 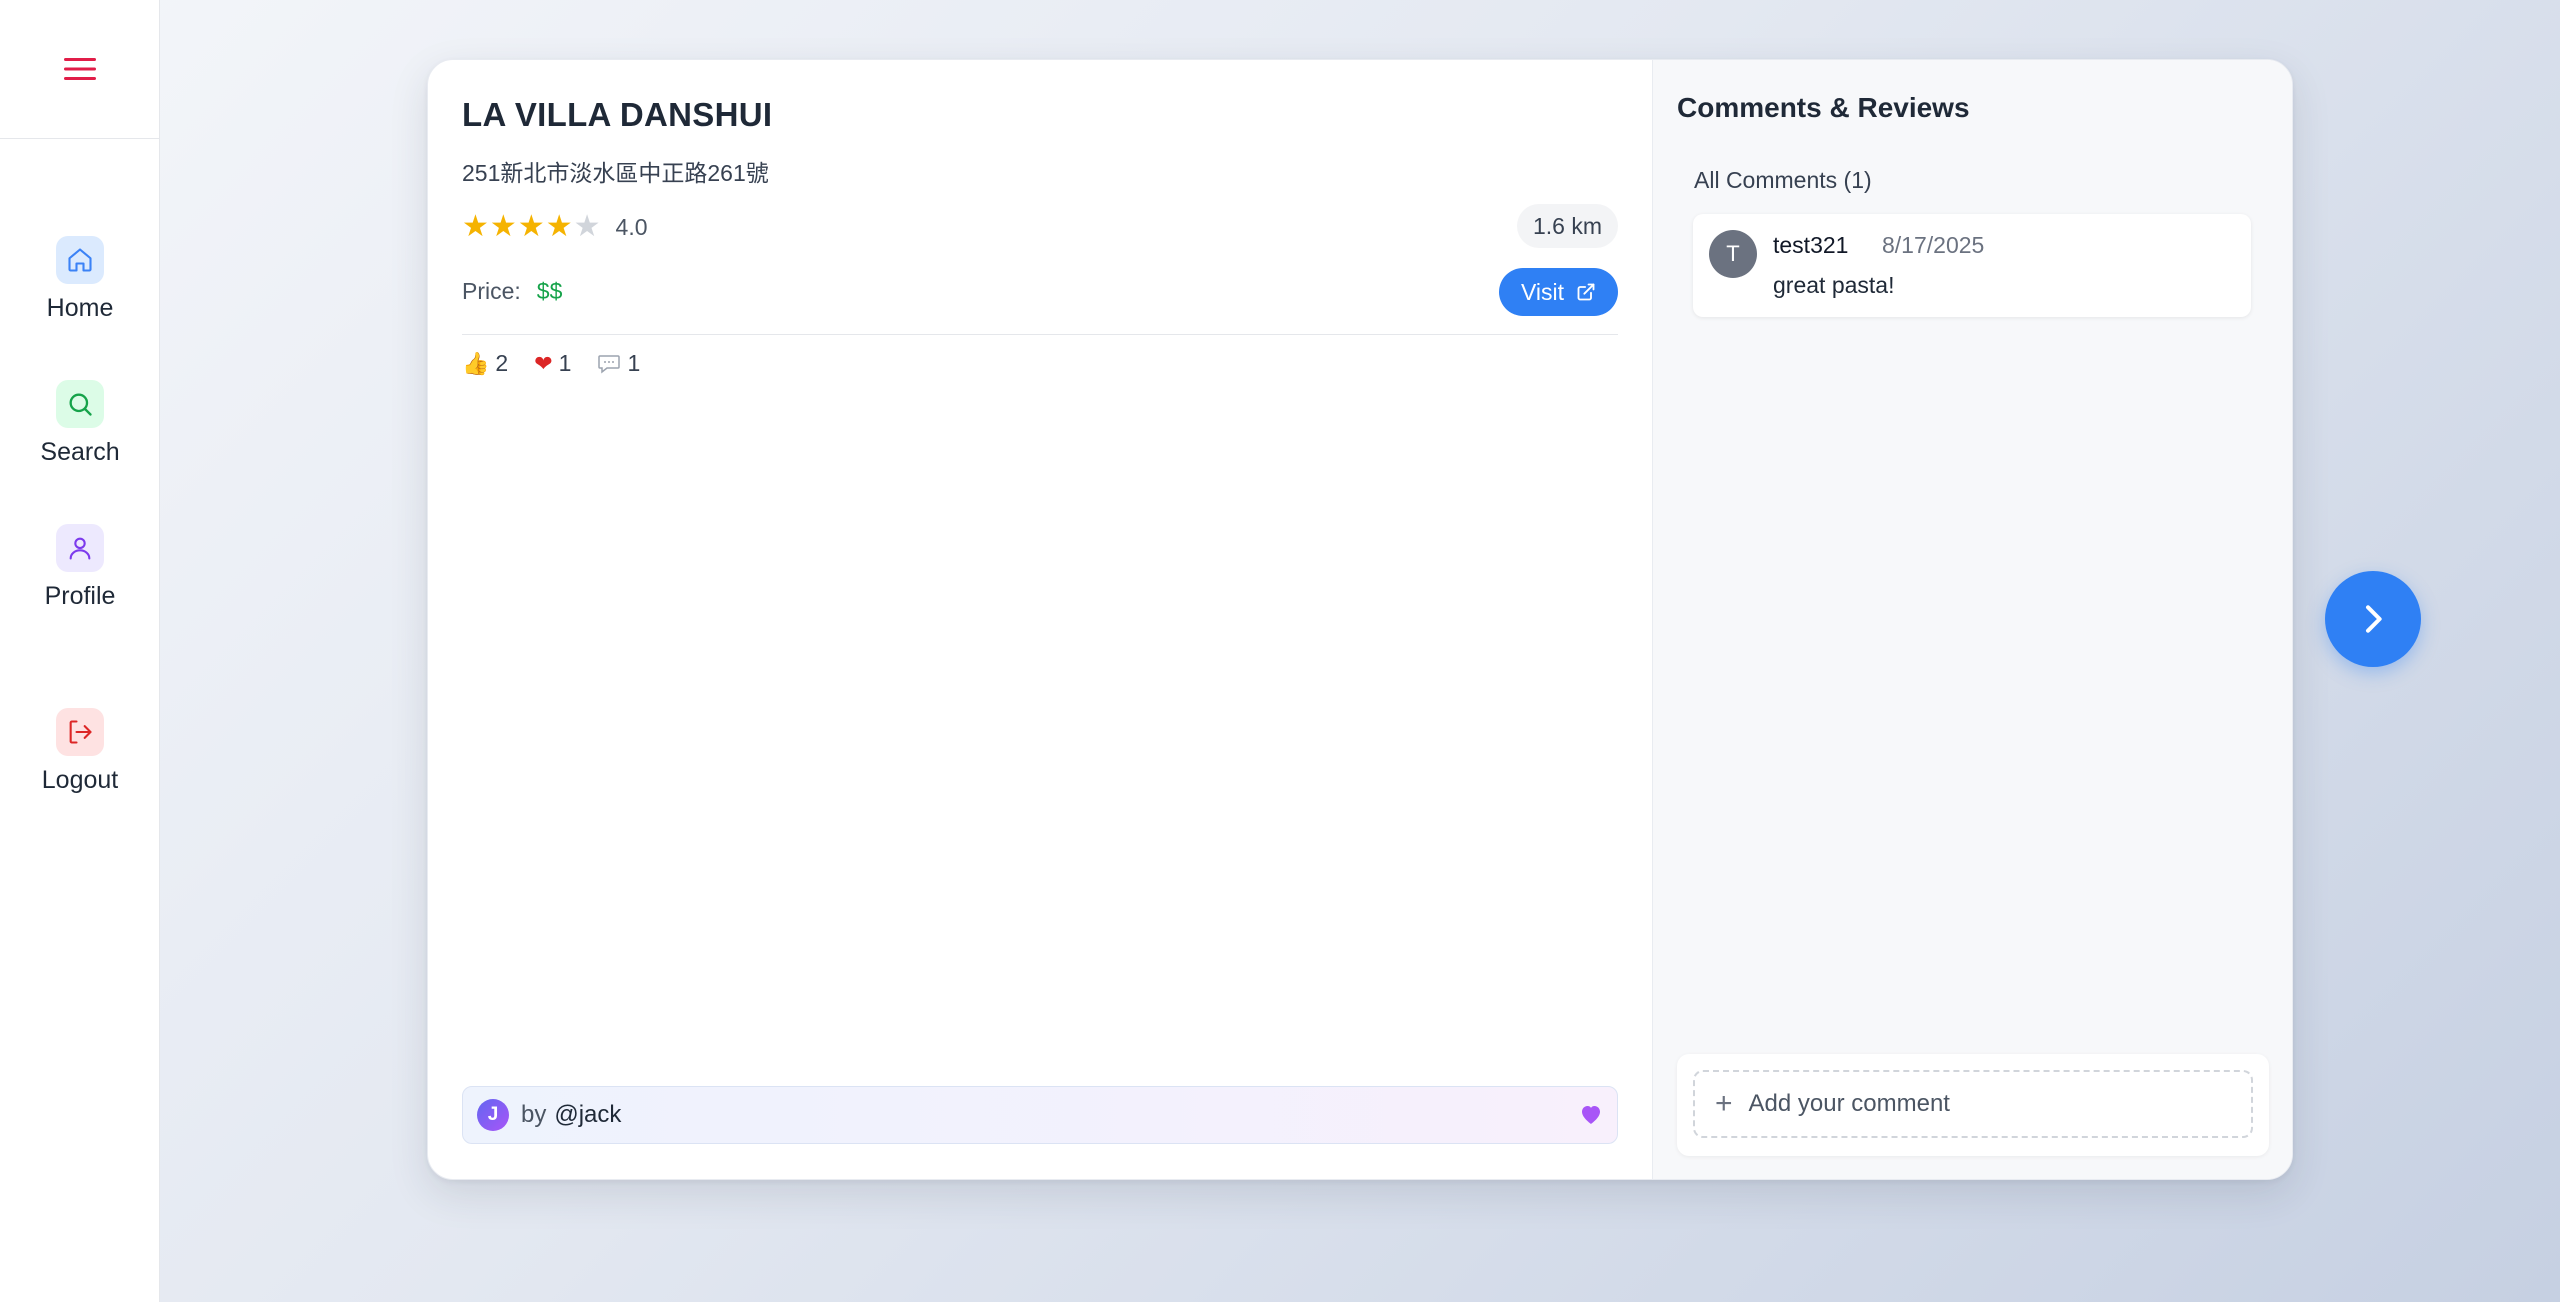 I want to click on comment-text: great pasta!, so click(x=1834, y=285).